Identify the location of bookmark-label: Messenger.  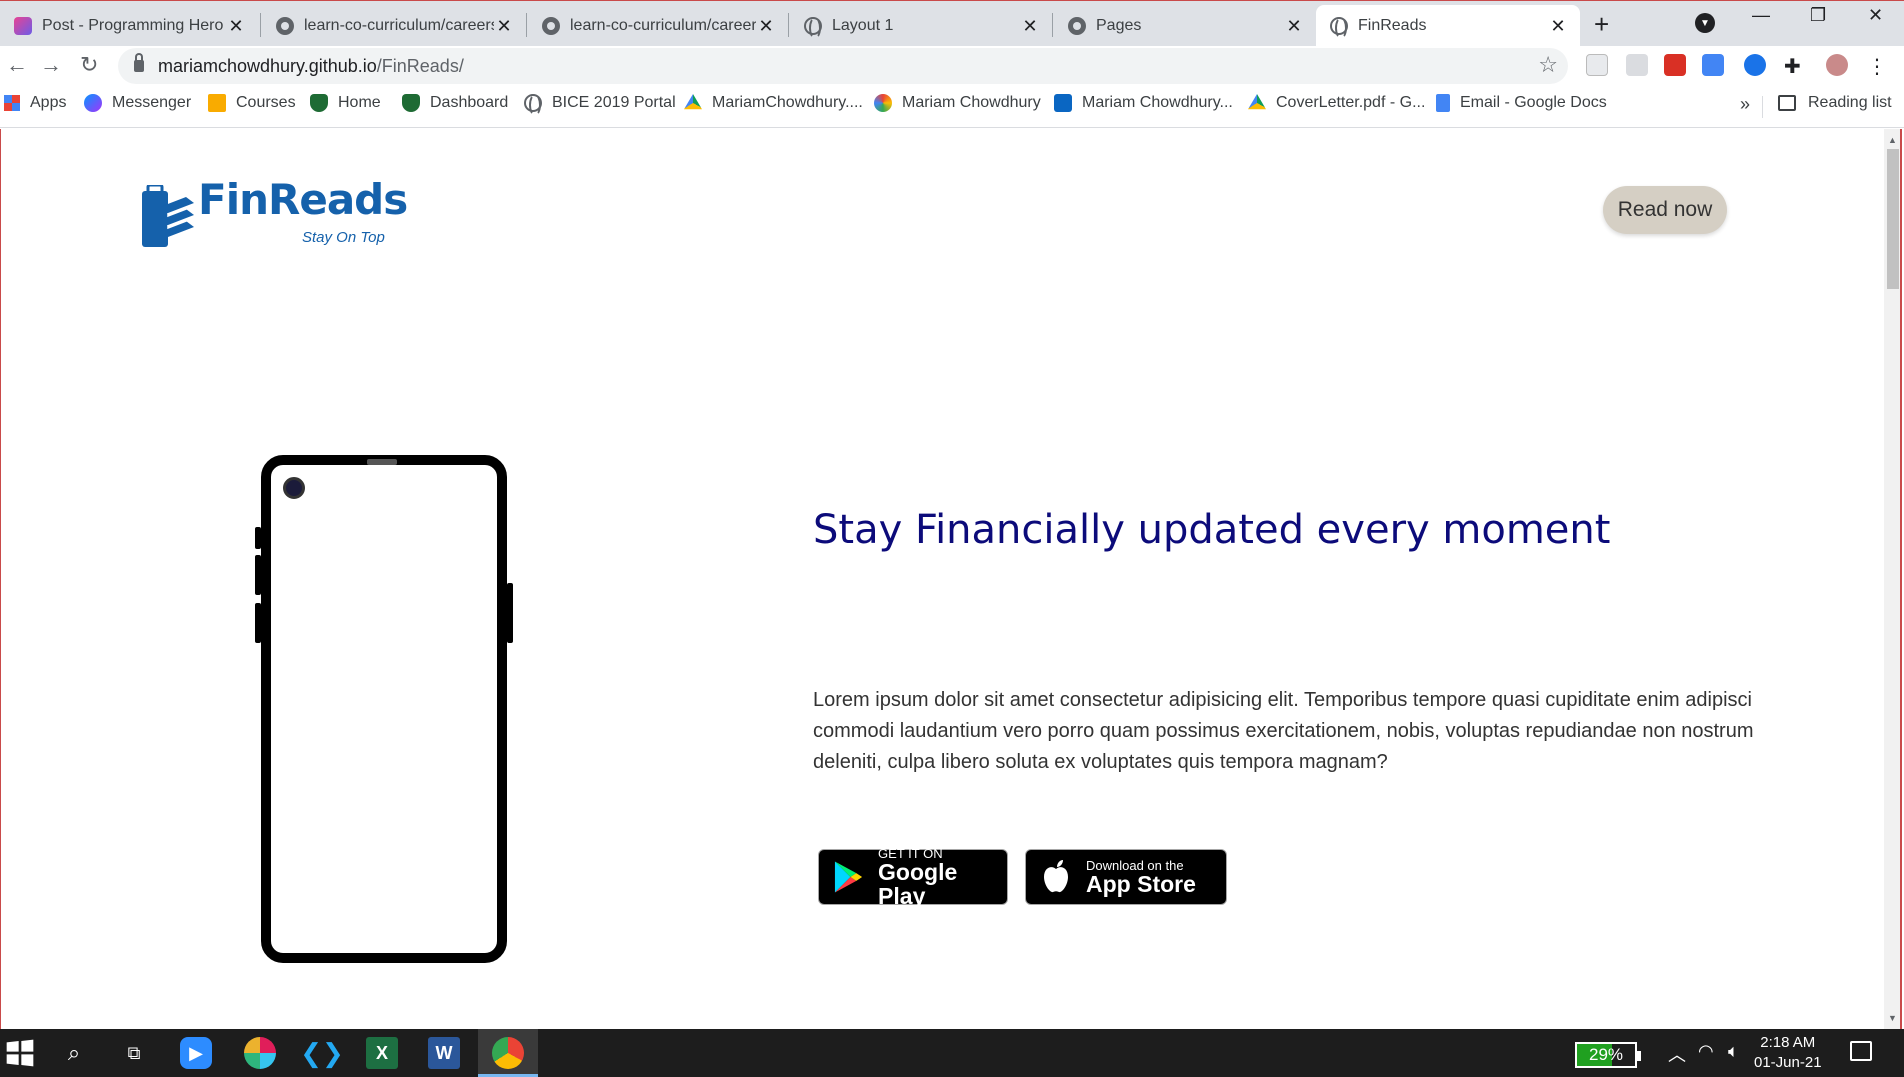
(152, 102).